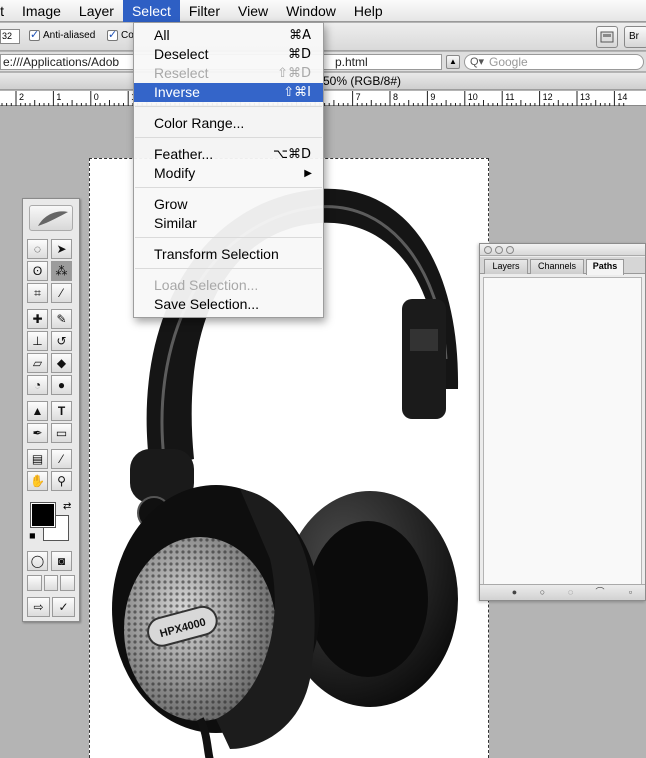  What do you see at coordinates (362, 81) in the screenshot?
I see `document-title: 50% (RGB/8#)` at bounding box center [362, 81].